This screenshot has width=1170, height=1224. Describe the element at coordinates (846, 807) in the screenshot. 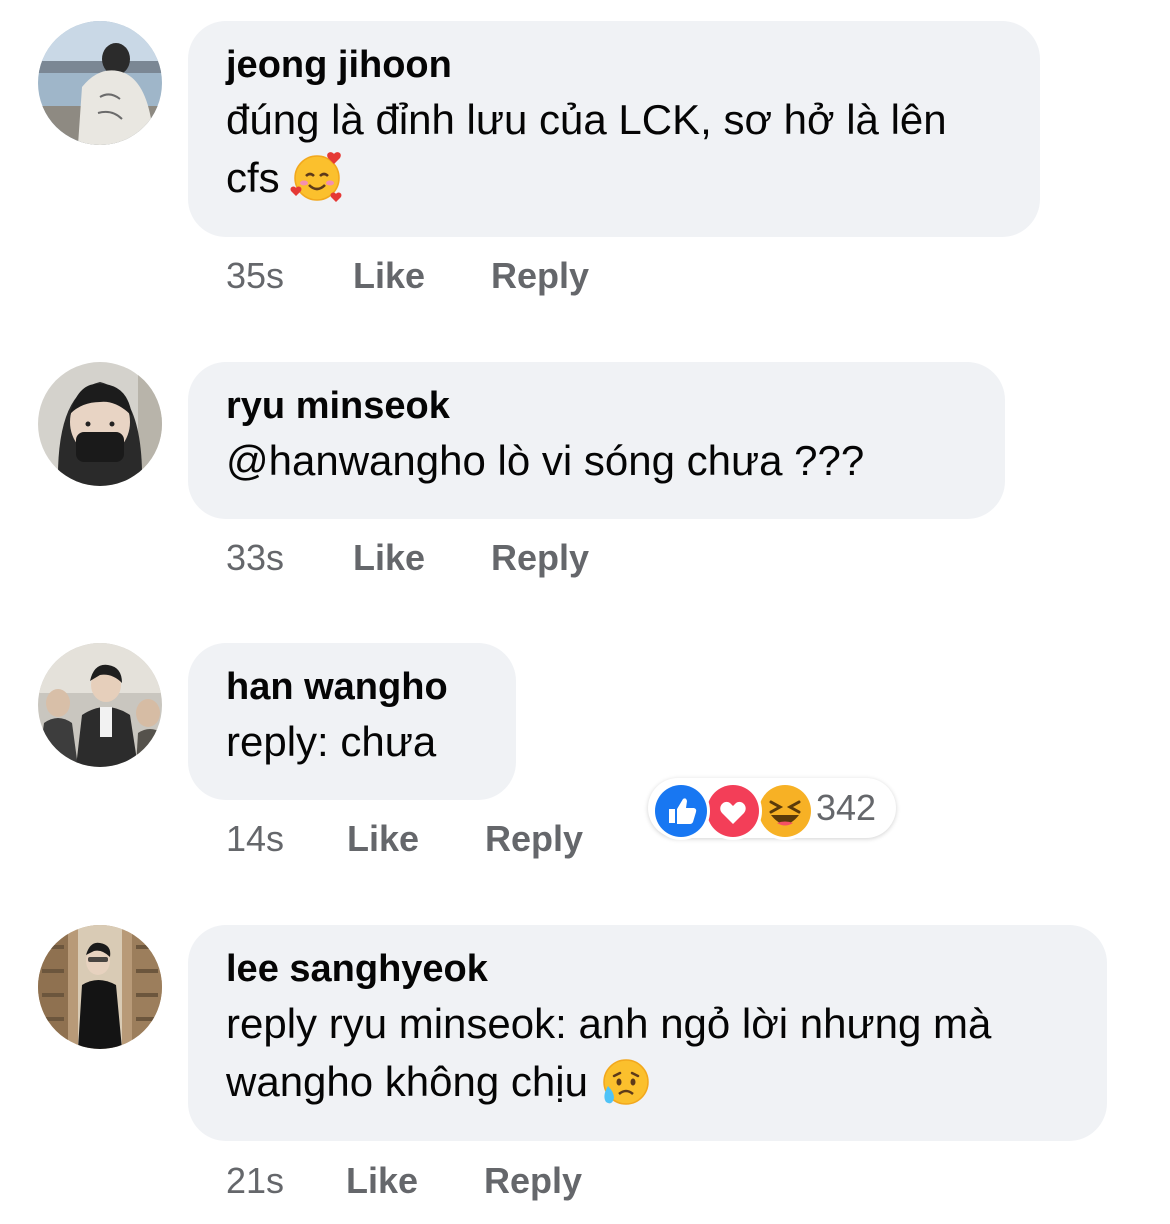

I see `reaction-count: 342` at that location.